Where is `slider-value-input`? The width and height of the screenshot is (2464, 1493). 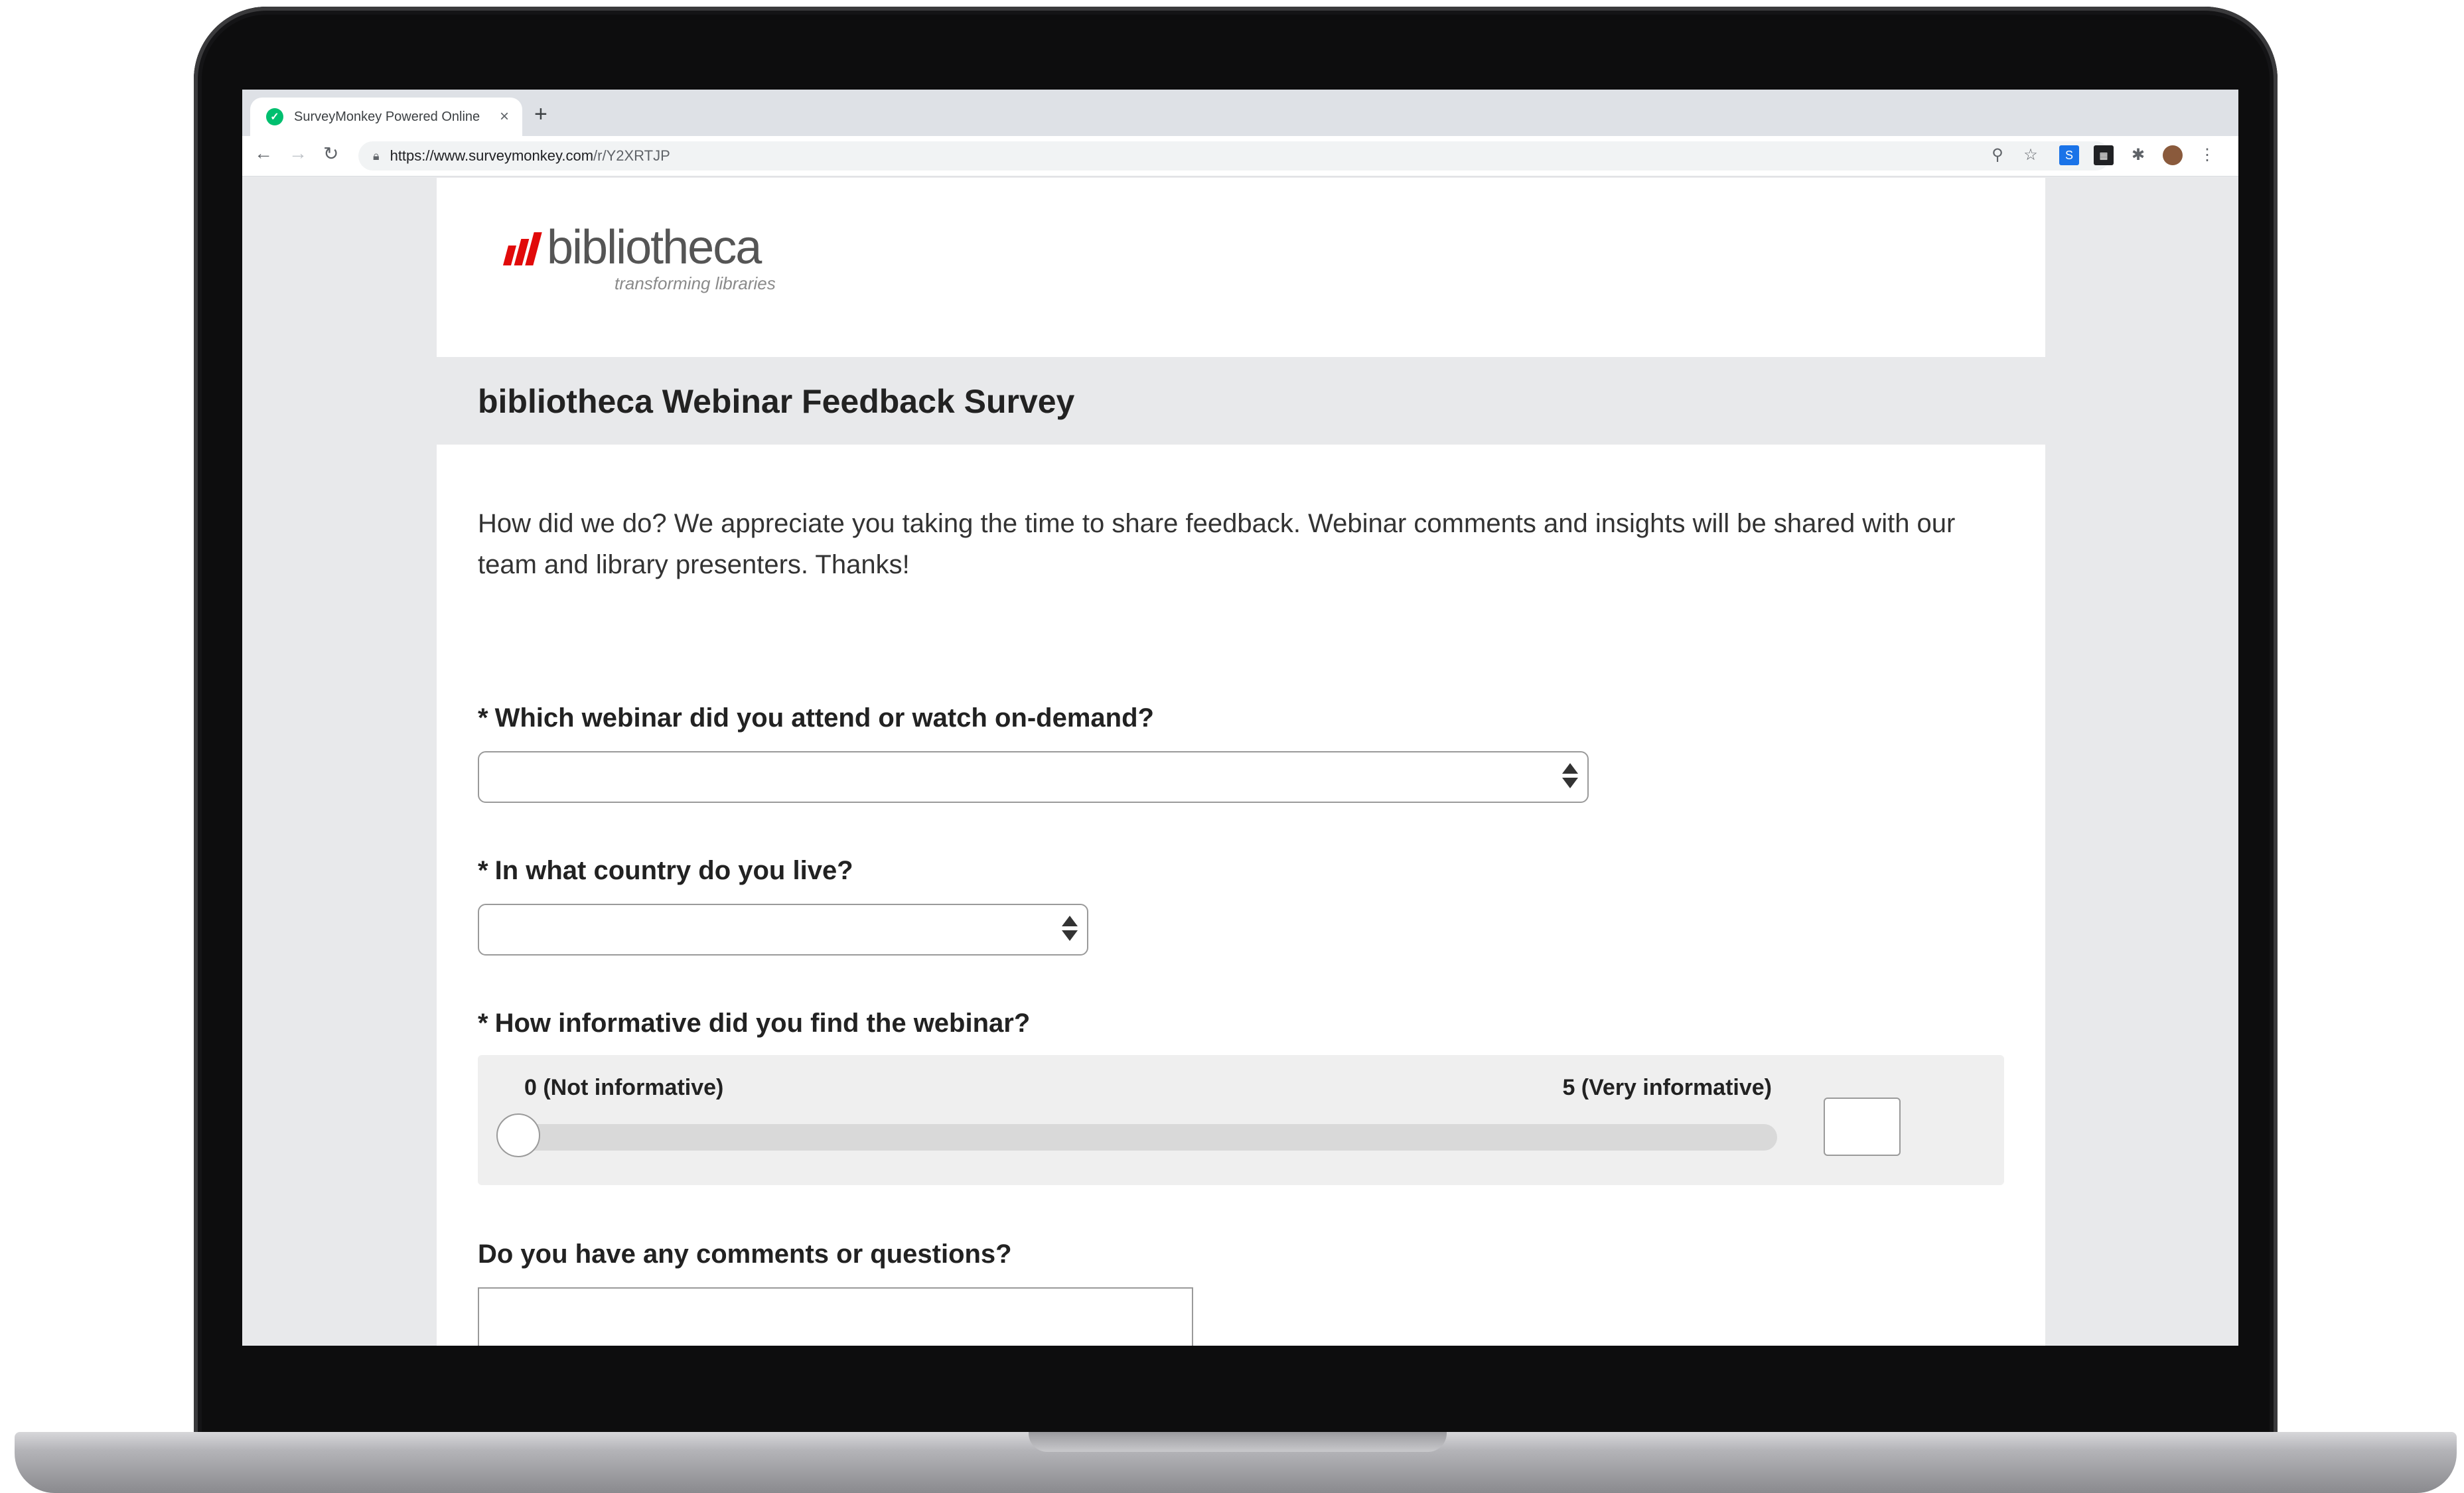 slider-value-input is located at coordinates (1862, 1127).